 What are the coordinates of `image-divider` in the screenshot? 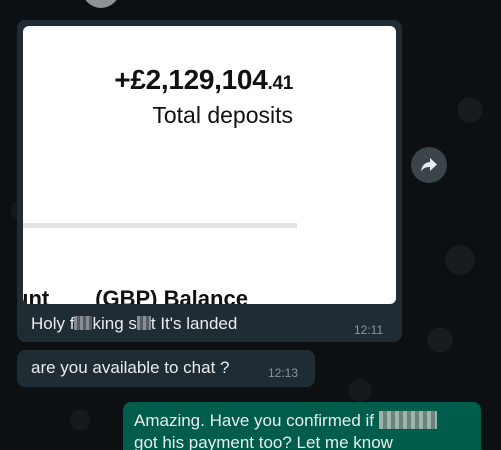 It's located at (160, 225).